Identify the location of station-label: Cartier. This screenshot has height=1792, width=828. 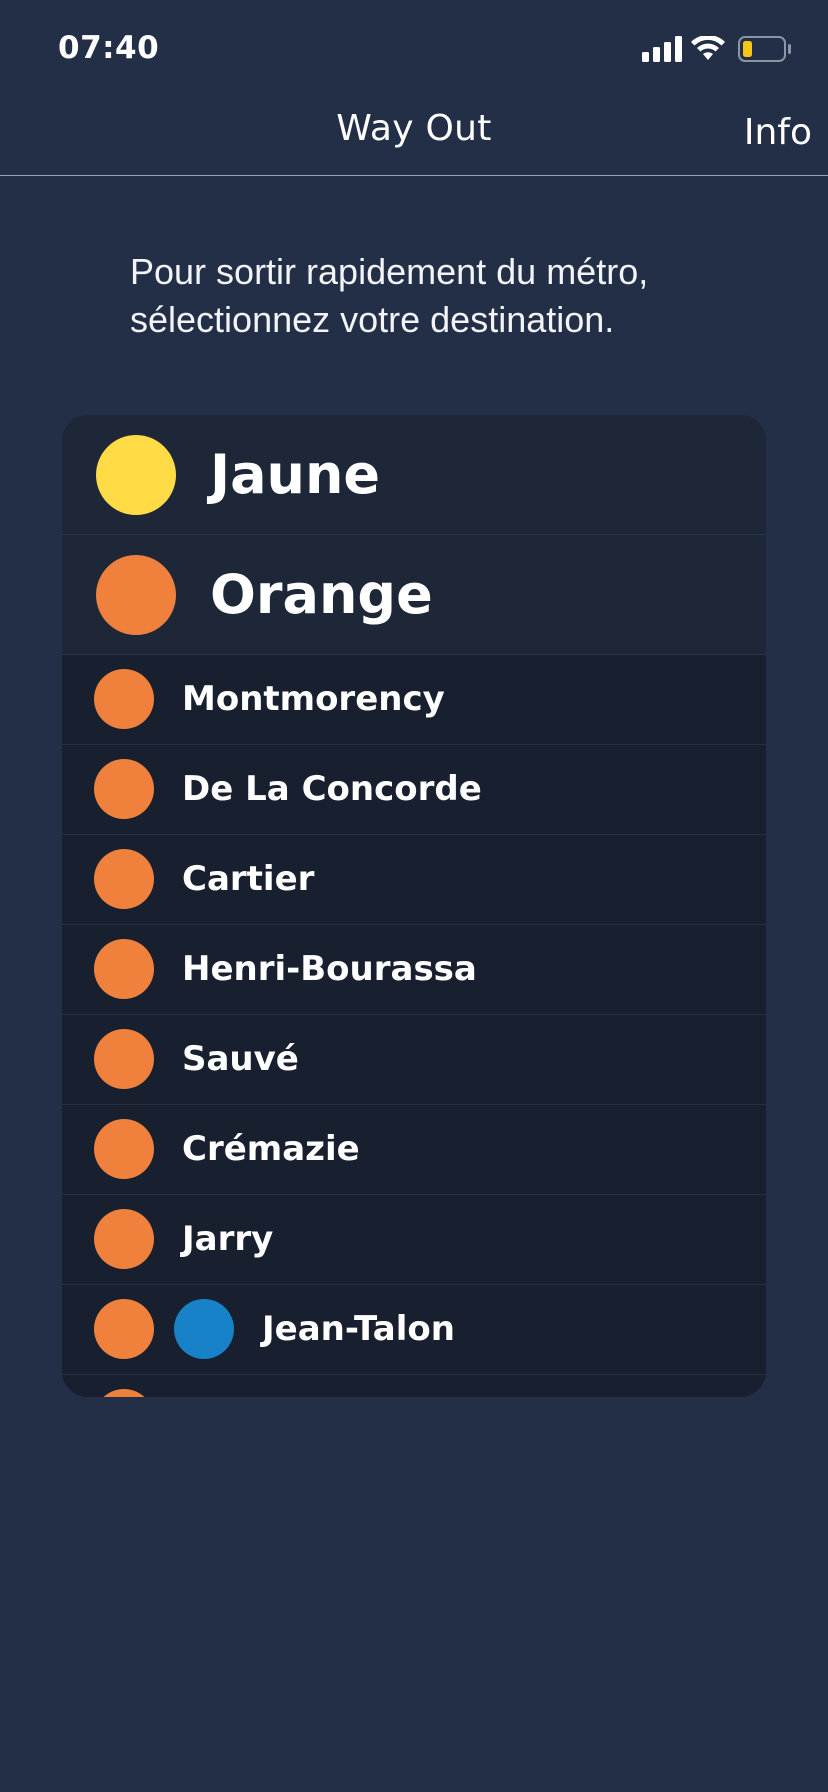
(248, 879).